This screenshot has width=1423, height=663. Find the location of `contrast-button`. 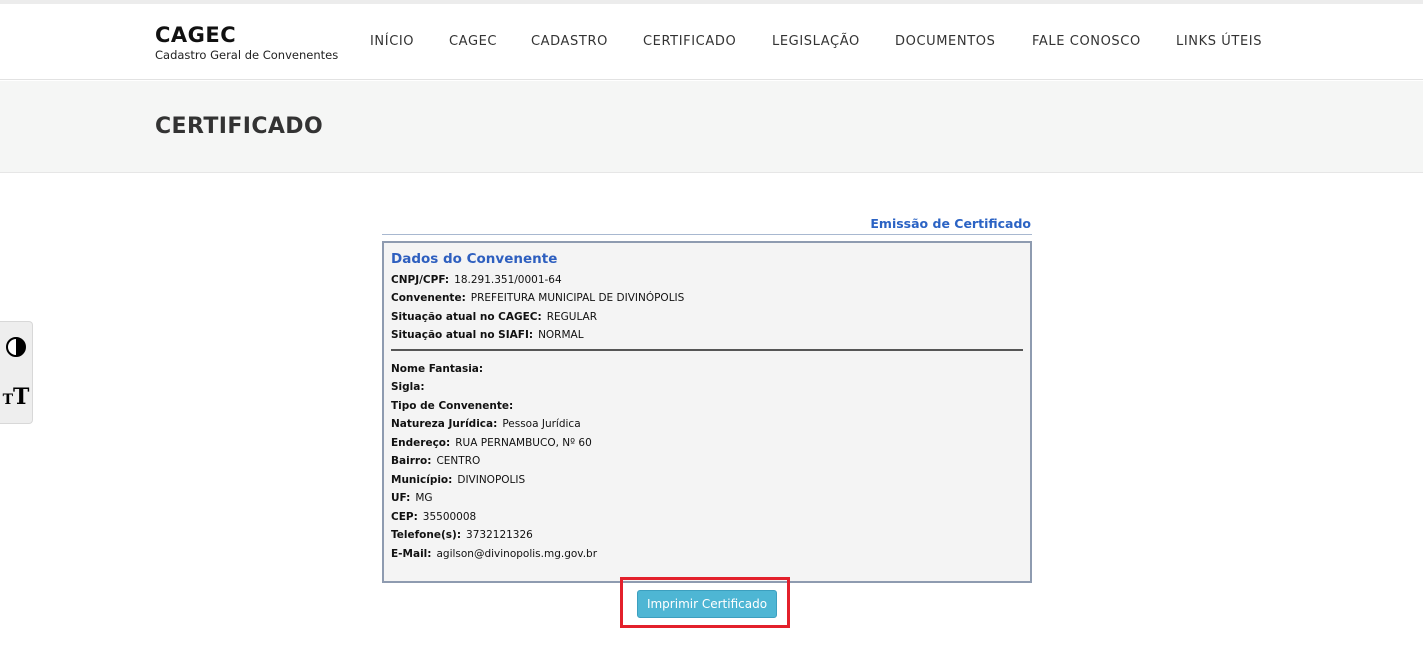

contrast-button is located at coordinates (16, 347).